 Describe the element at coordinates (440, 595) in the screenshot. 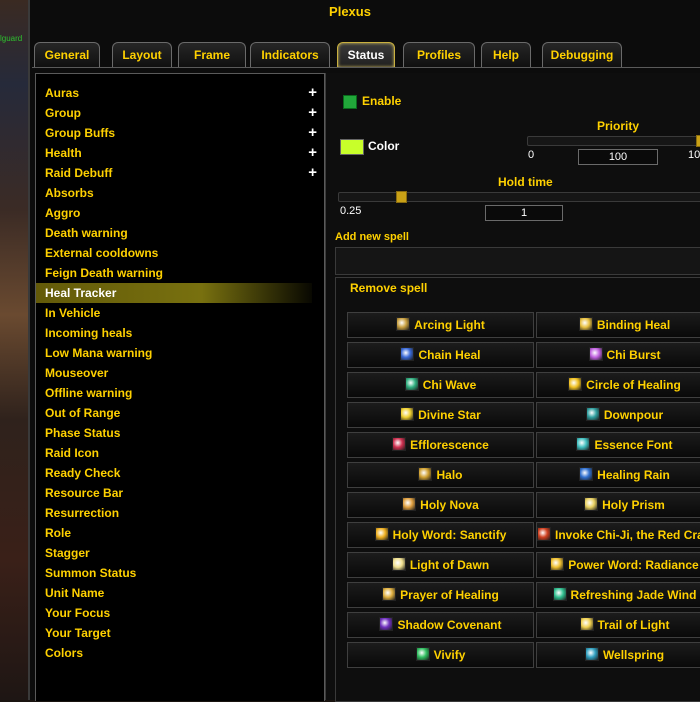

I see `remove-spell-button: Prayer of Healing` at that location.